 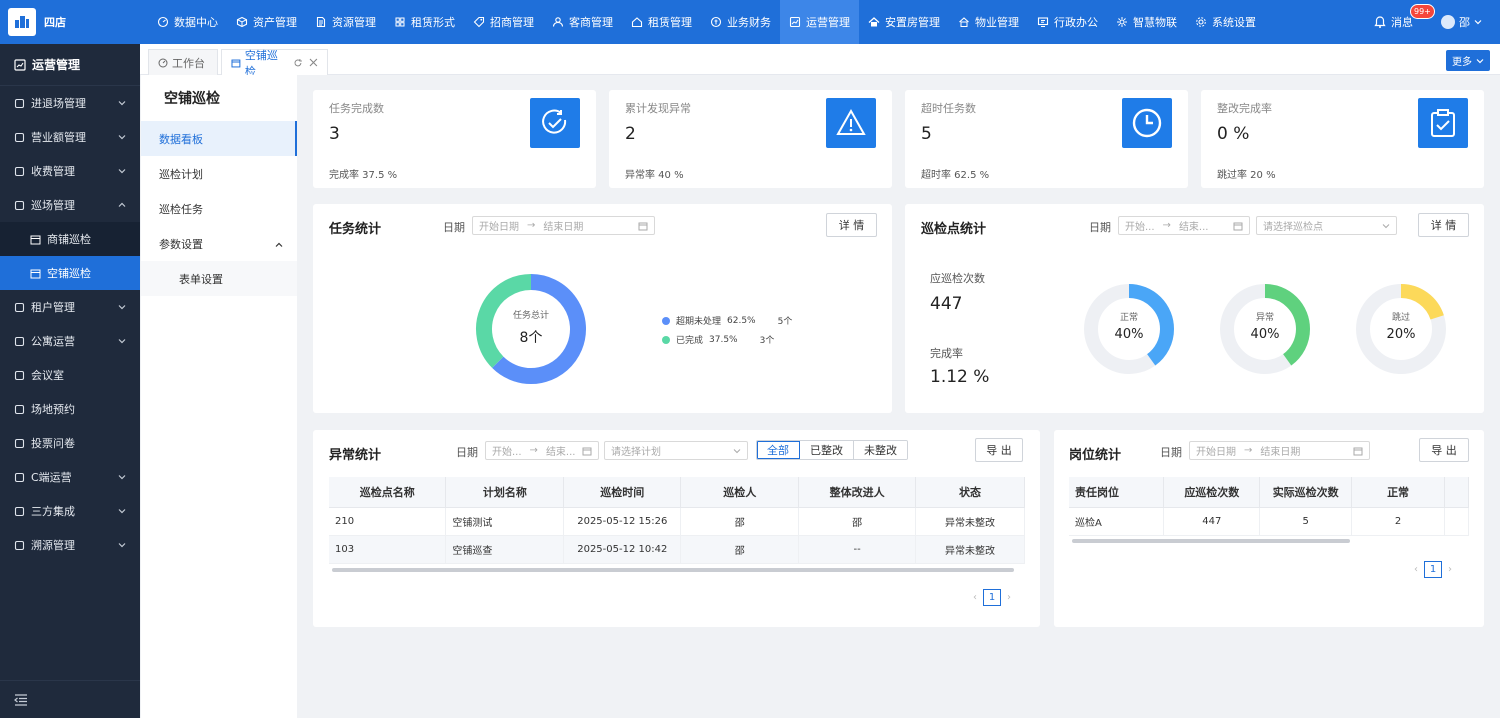 I want to click on sidebar-item-0: 进退场管理, so click(x=70, y=103).